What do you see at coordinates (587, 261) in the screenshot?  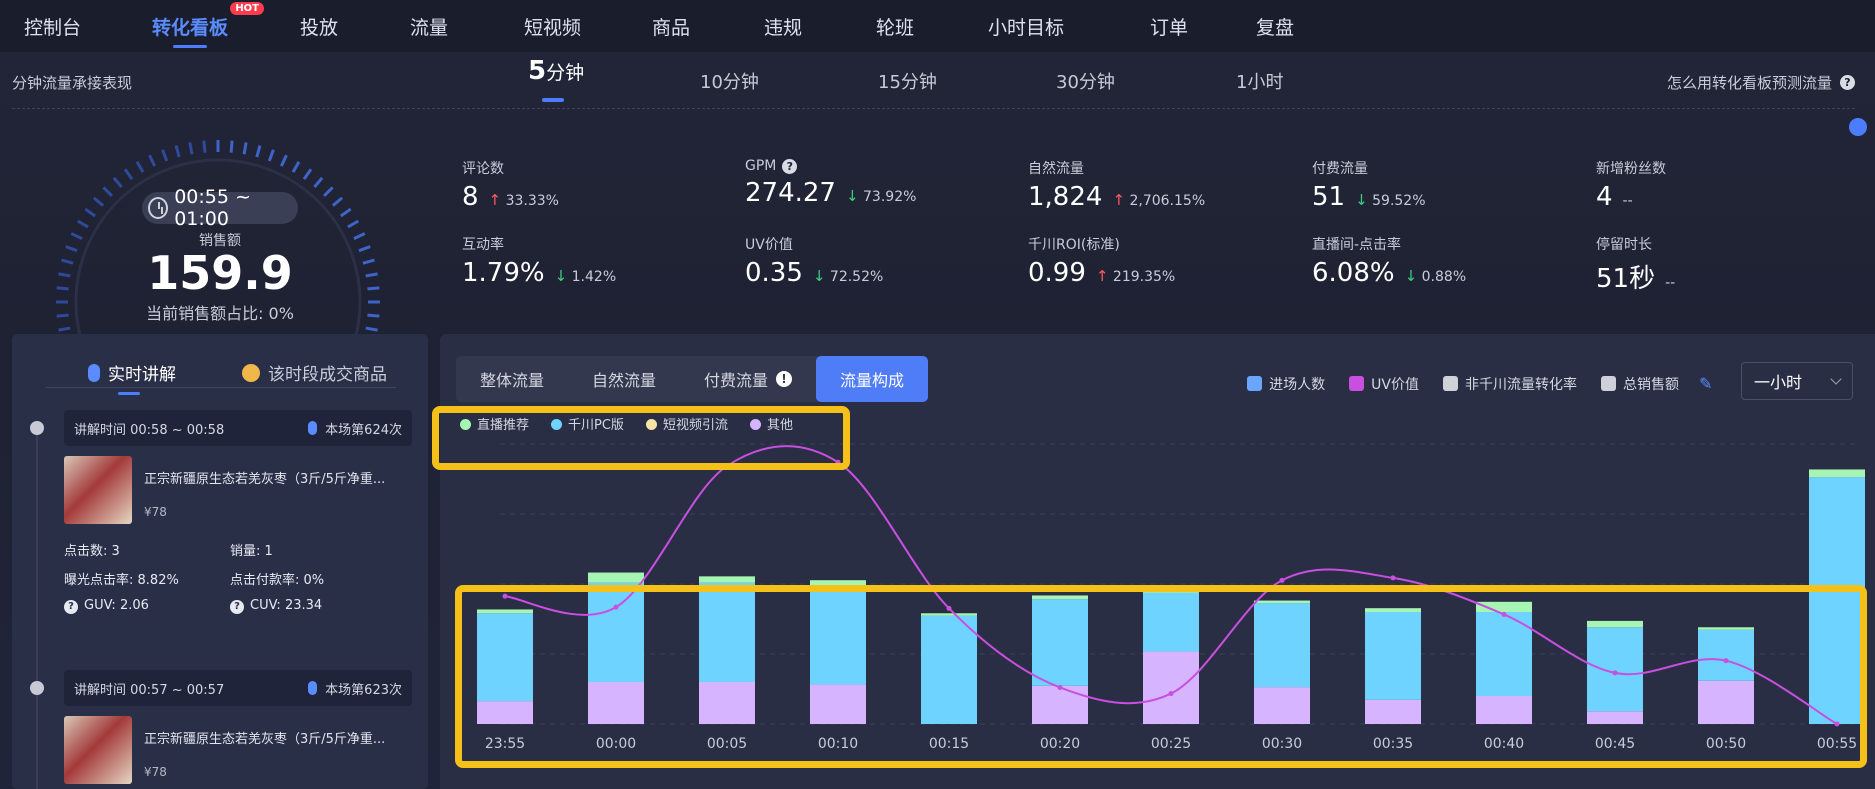 I see `metric-card: 互动率 1.79% ↓ 1.42%` at bounding box center [587, 261].